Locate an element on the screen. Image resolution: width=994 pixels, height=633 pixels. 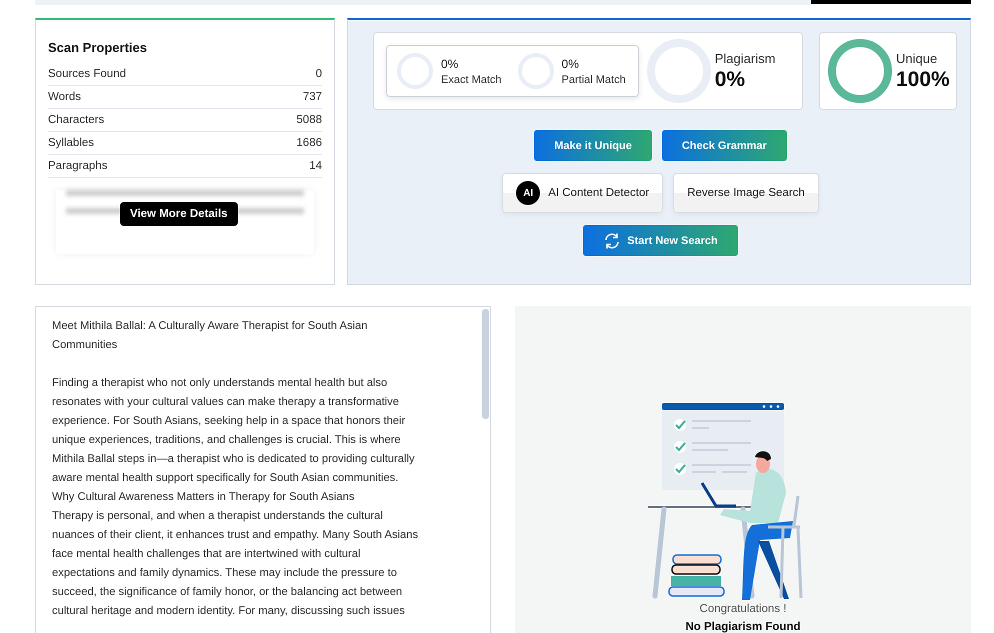
unique-label: Unique is located at coordinates (917, 58).